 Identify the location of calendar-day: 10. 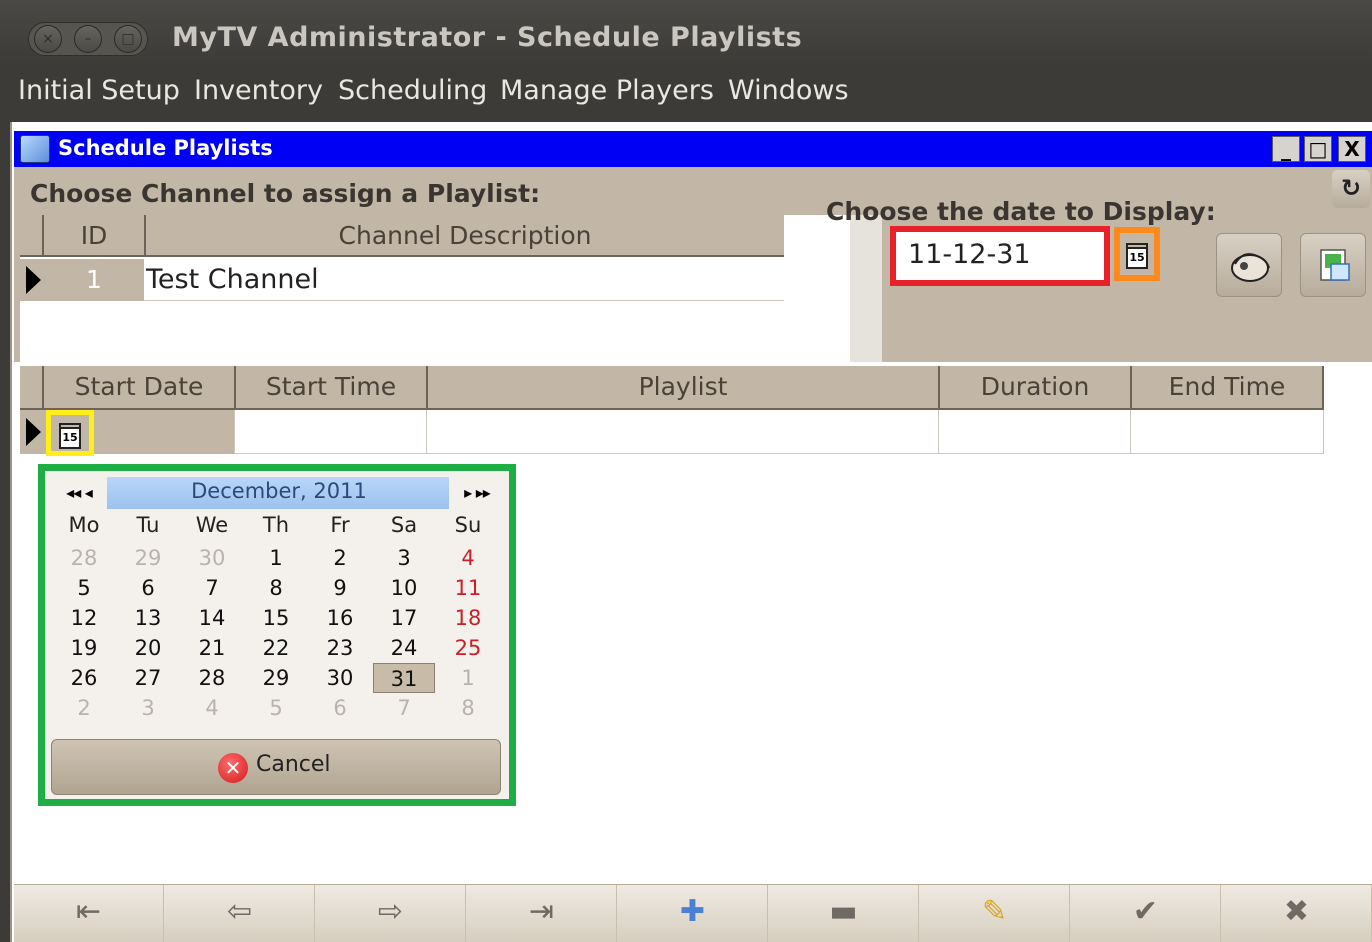
(404, 588).